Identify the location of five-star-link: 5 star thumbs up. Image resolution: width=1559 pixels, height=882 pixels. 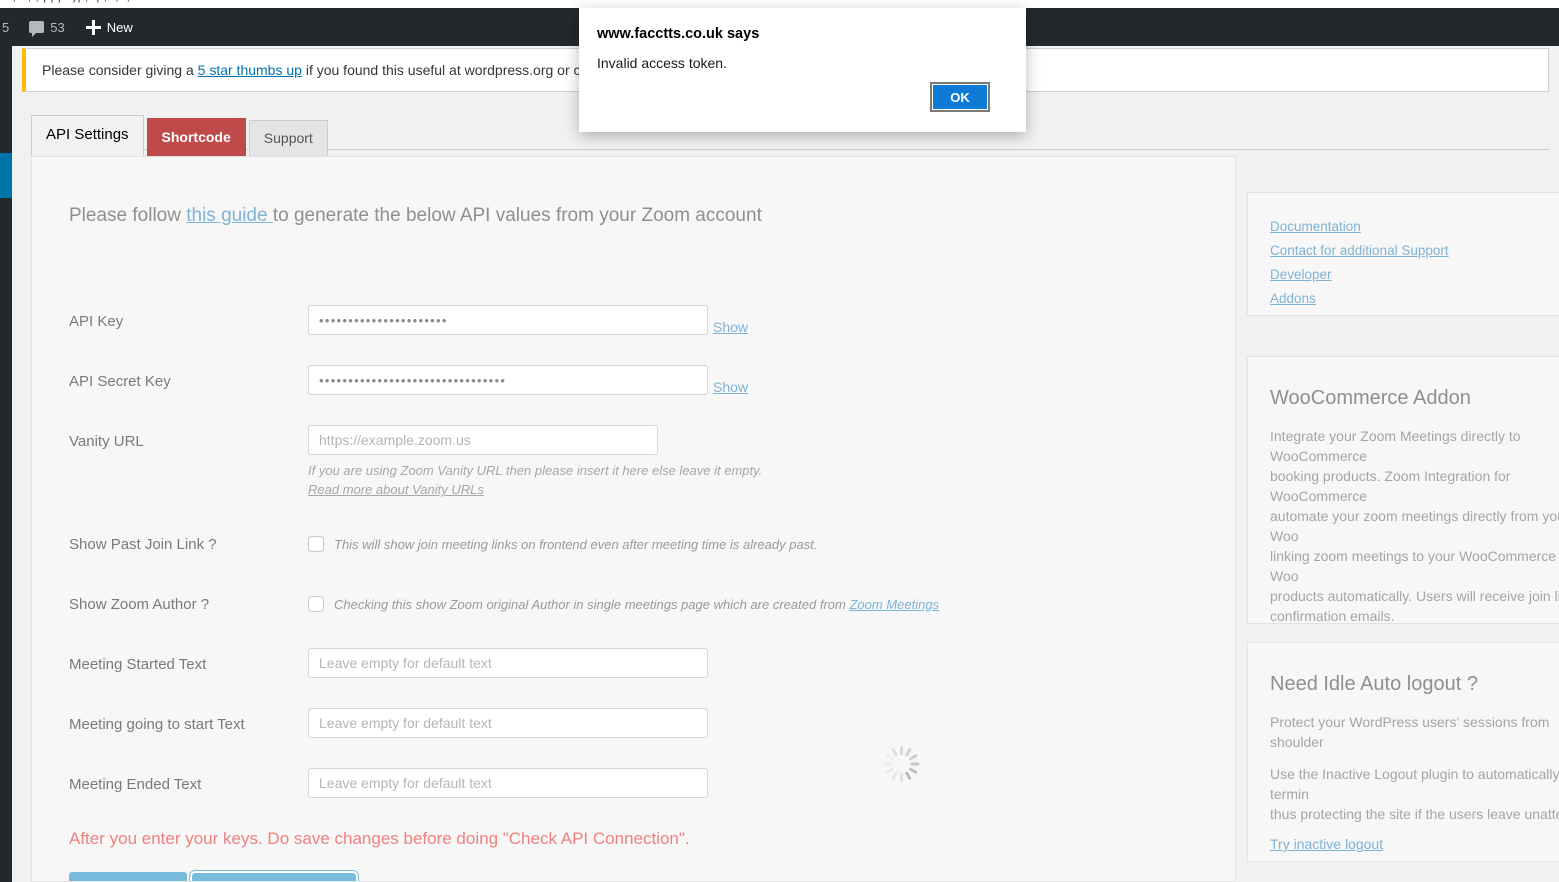
(250, 70).